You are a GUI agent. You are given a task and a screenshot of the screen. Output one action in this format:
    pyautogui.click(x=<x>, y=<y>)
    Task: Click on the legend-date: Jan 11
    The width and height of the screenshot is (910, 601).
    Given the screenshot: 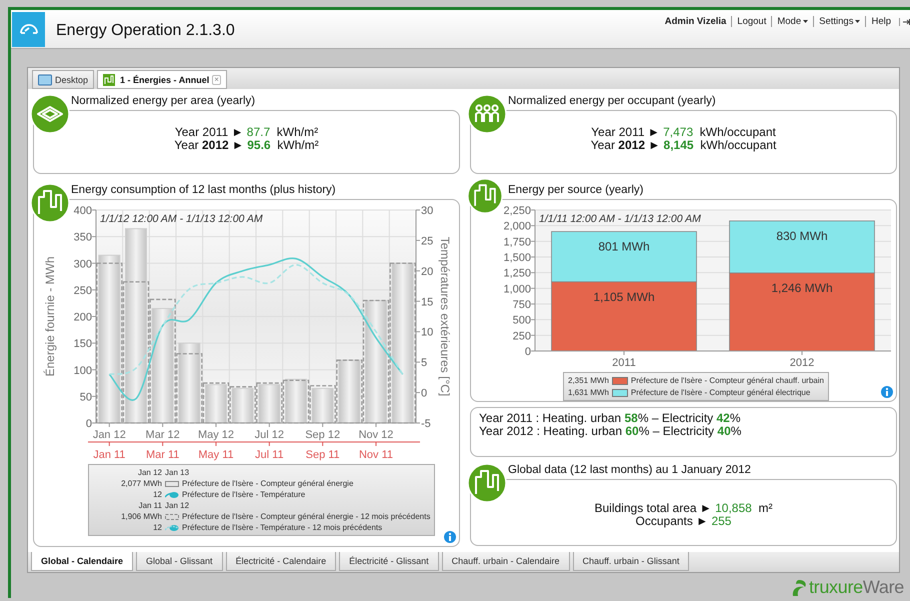 What is the action you would take?
    pyautogui.click(x=150, y=505)
    